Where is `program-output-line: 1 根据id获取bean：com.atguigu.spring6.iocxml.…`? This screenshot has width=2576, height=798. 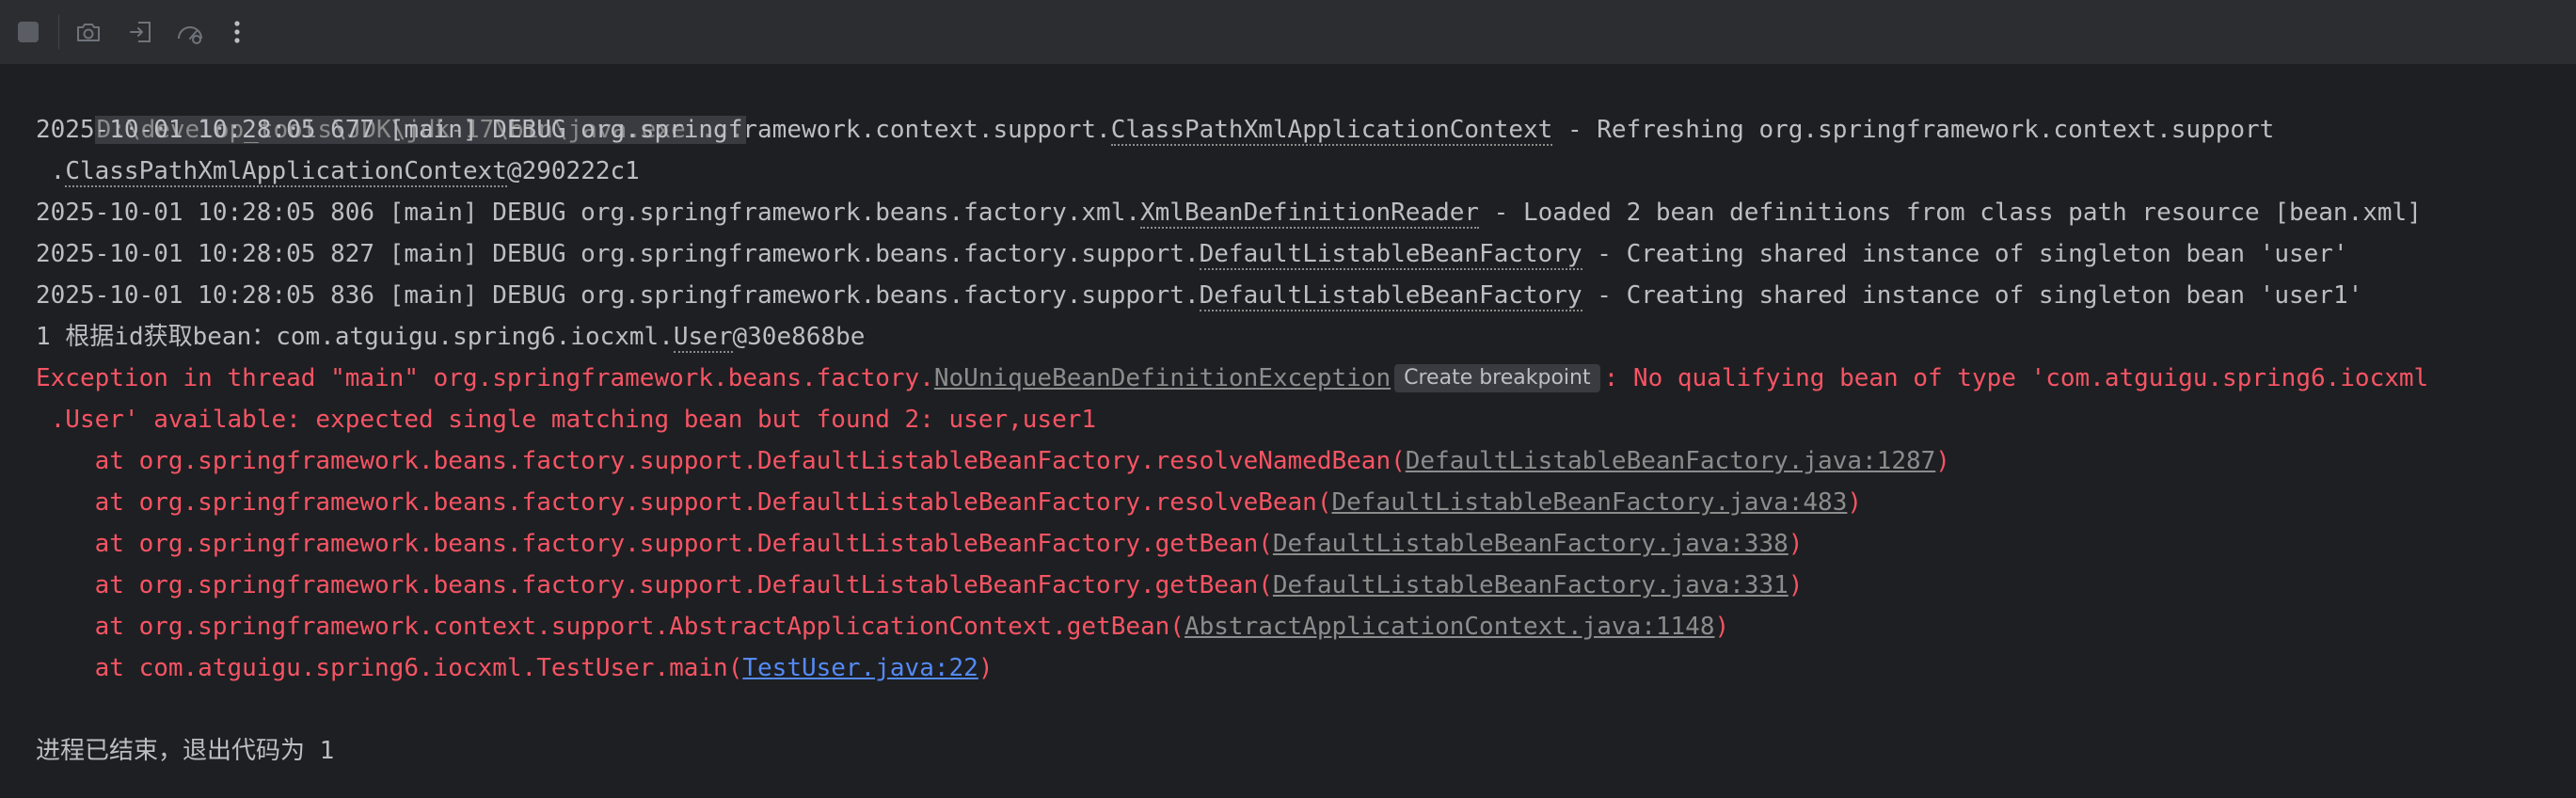 program-output-line: 1 根据id获取bean：com.atguigu.spring6.iocxml.… is located at coordinates (451, 338).